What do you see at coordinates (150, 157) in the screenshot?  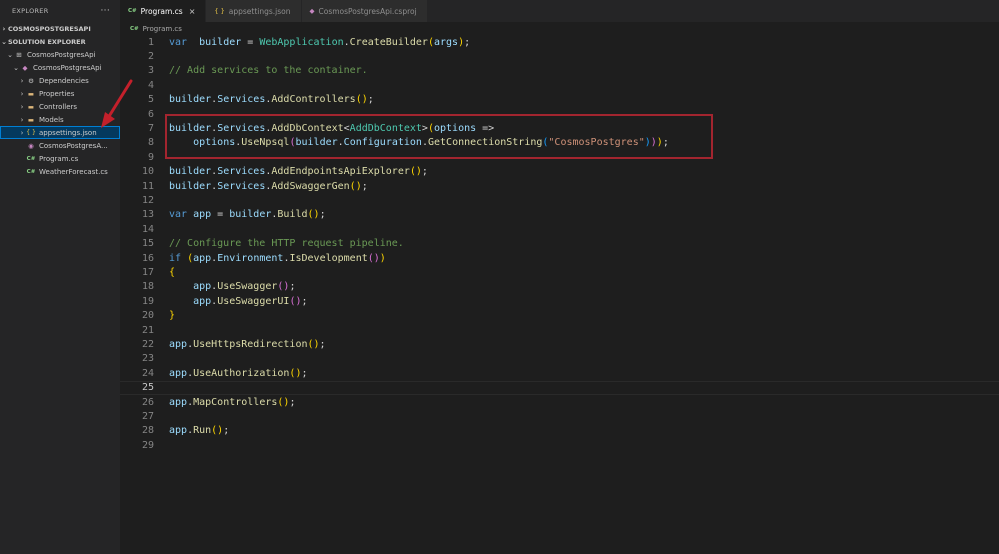 I see `line-number: 9` at bounding box center [150, 157].